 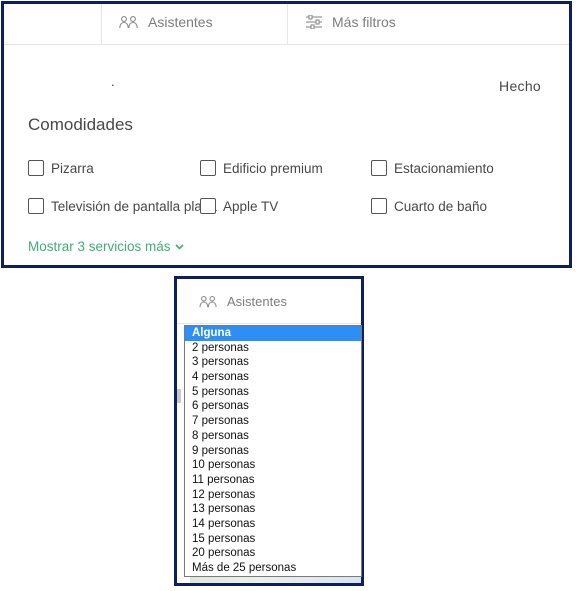 I want to click on amenity-label: Apple TV, so click(x=251, y=206).